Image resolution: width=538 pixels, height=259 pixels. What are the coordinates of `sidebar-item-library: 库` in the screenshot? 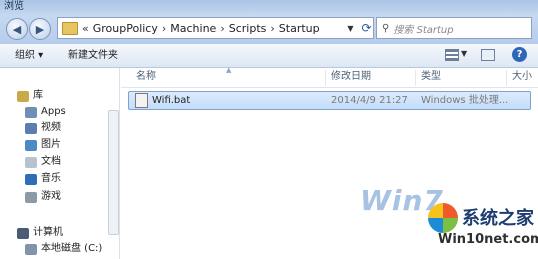 It's located at (30, 96).